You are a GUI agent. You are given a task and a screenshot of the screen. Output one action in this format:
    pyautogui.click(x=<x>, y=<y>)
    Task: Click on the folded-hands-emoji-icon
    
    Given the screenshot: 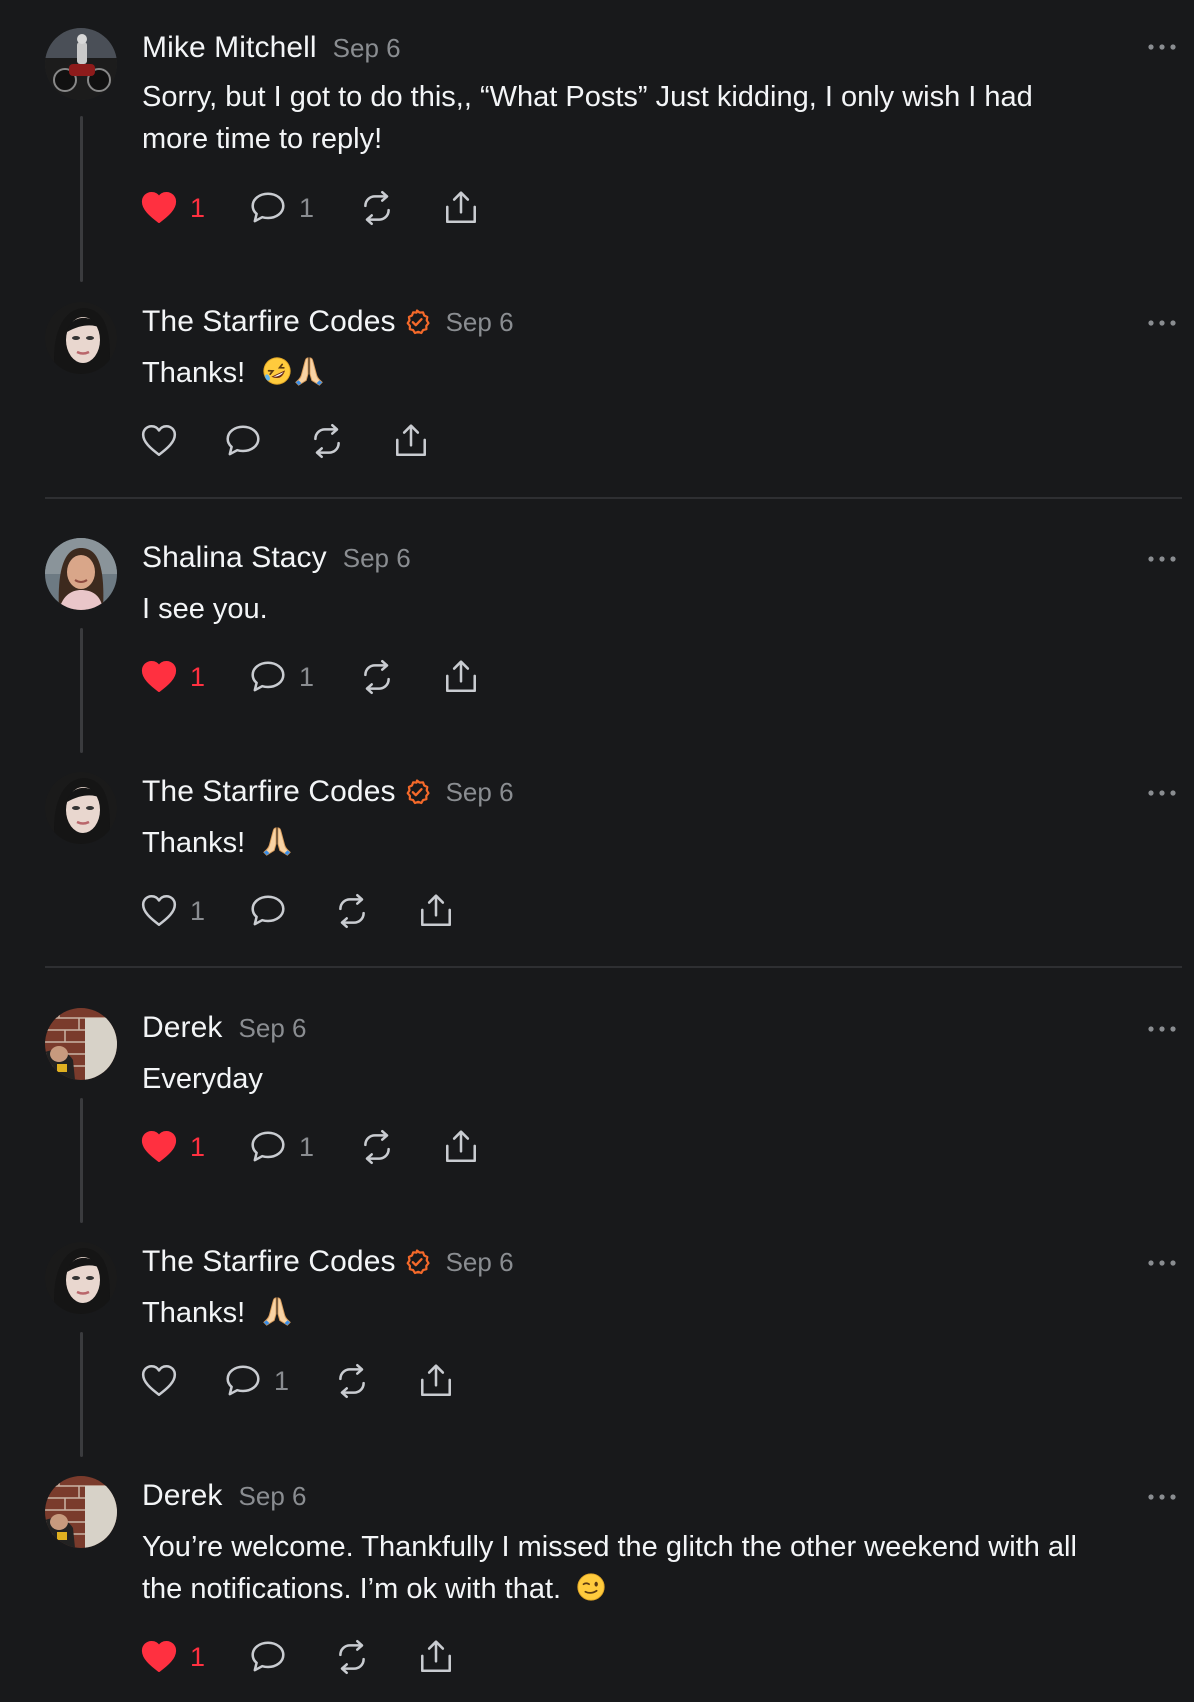 What is the action you would take?
    pyautogui.click(x=309, y=371)
    